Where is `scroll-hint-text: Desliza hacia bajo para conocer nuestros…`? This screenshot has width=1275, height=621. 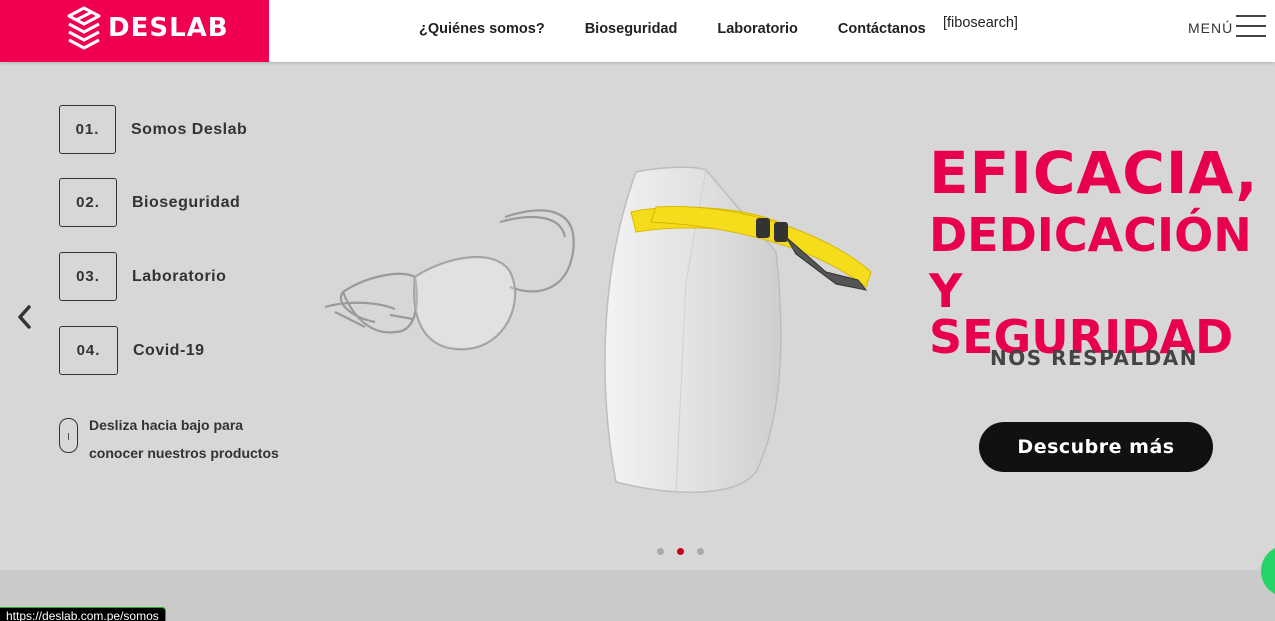
scroll-hint-text: Desliza hacia bajo para conocer nuestros… is located at coordinates (184, 439).